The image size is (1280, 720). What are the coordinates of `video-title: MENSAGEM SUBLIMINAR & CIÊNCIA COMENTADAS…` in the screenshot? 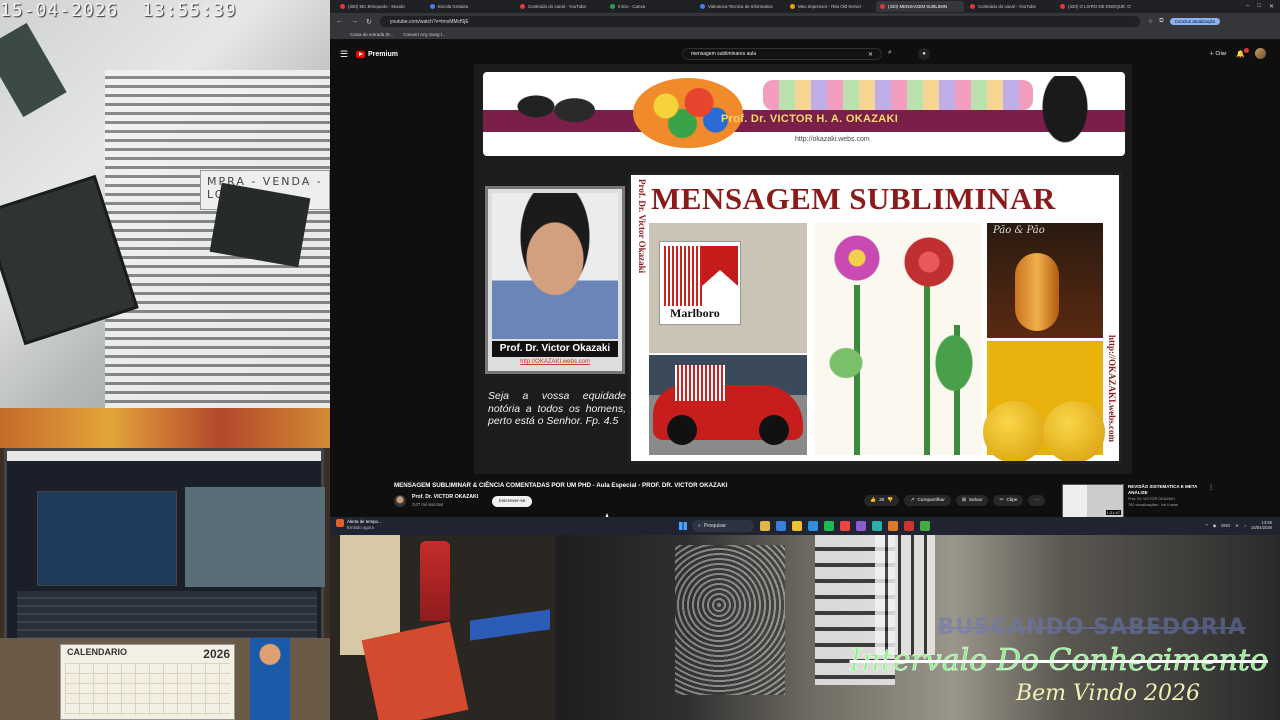 It's located at (561, 485).